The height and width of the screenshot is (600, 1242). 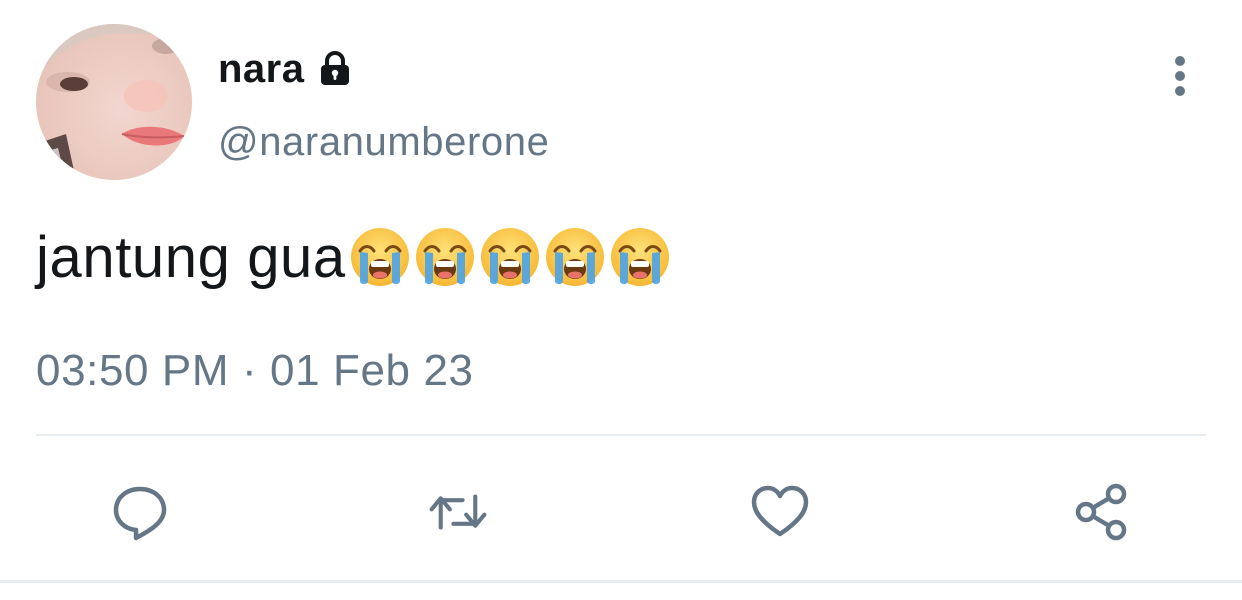 I want to click on share-nodes-icon, so click(x=1101, y=512).